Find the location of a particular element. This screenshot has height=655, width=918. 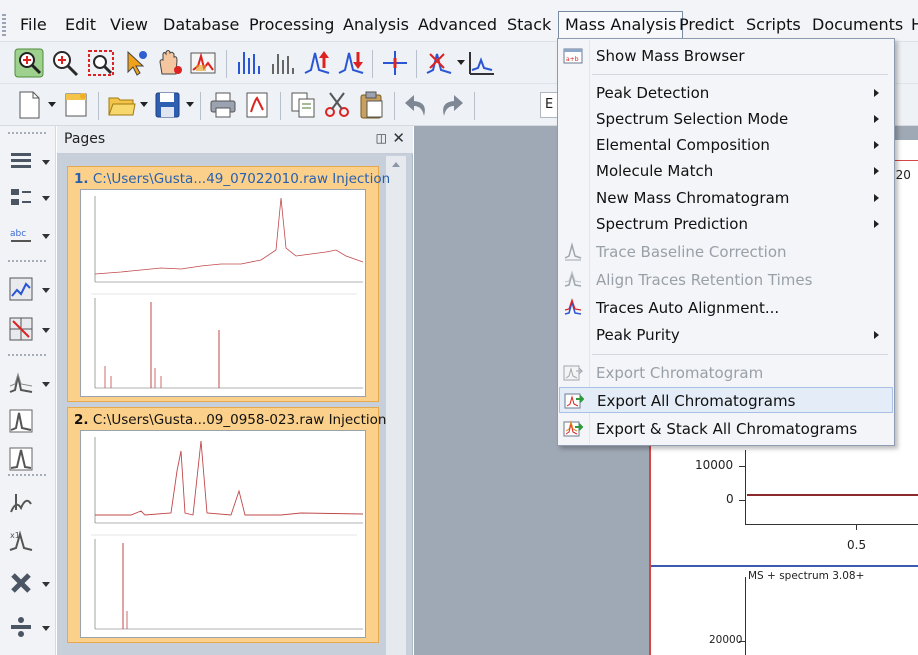

menu-file: File is located at coordinates (33, 25).